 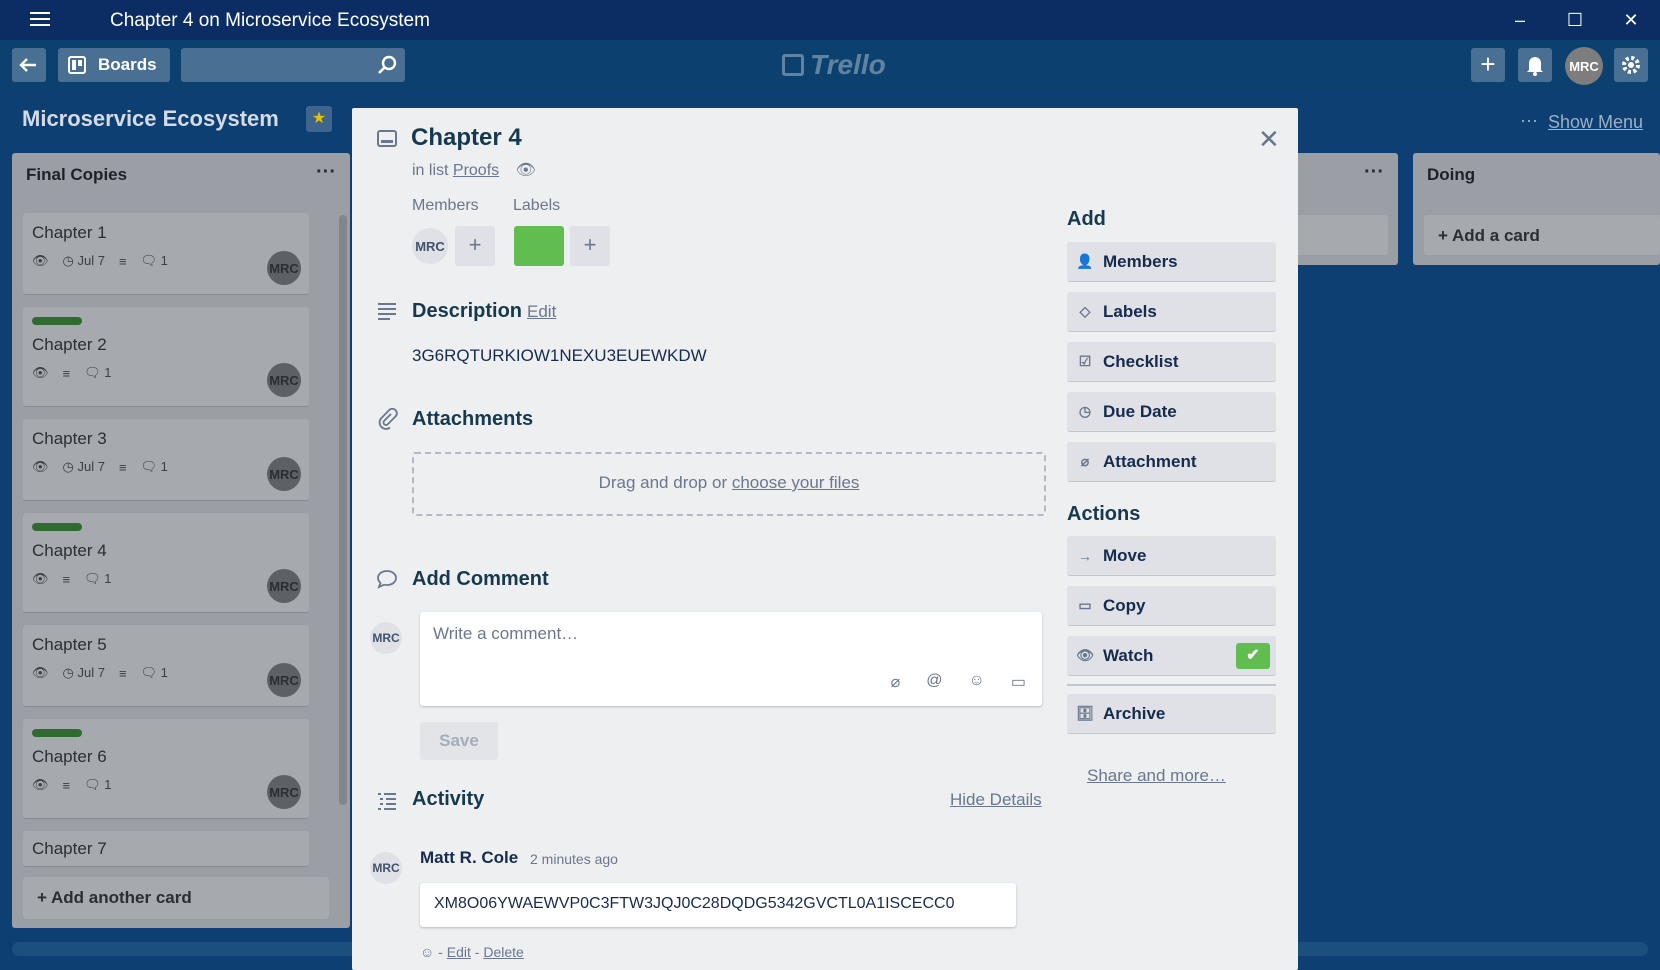 I want to click on card-chapter-1: Chapter 1 👁 ◷ Jul 7 ≡ 🗨 1 MRC, so click(x=166, y=254).